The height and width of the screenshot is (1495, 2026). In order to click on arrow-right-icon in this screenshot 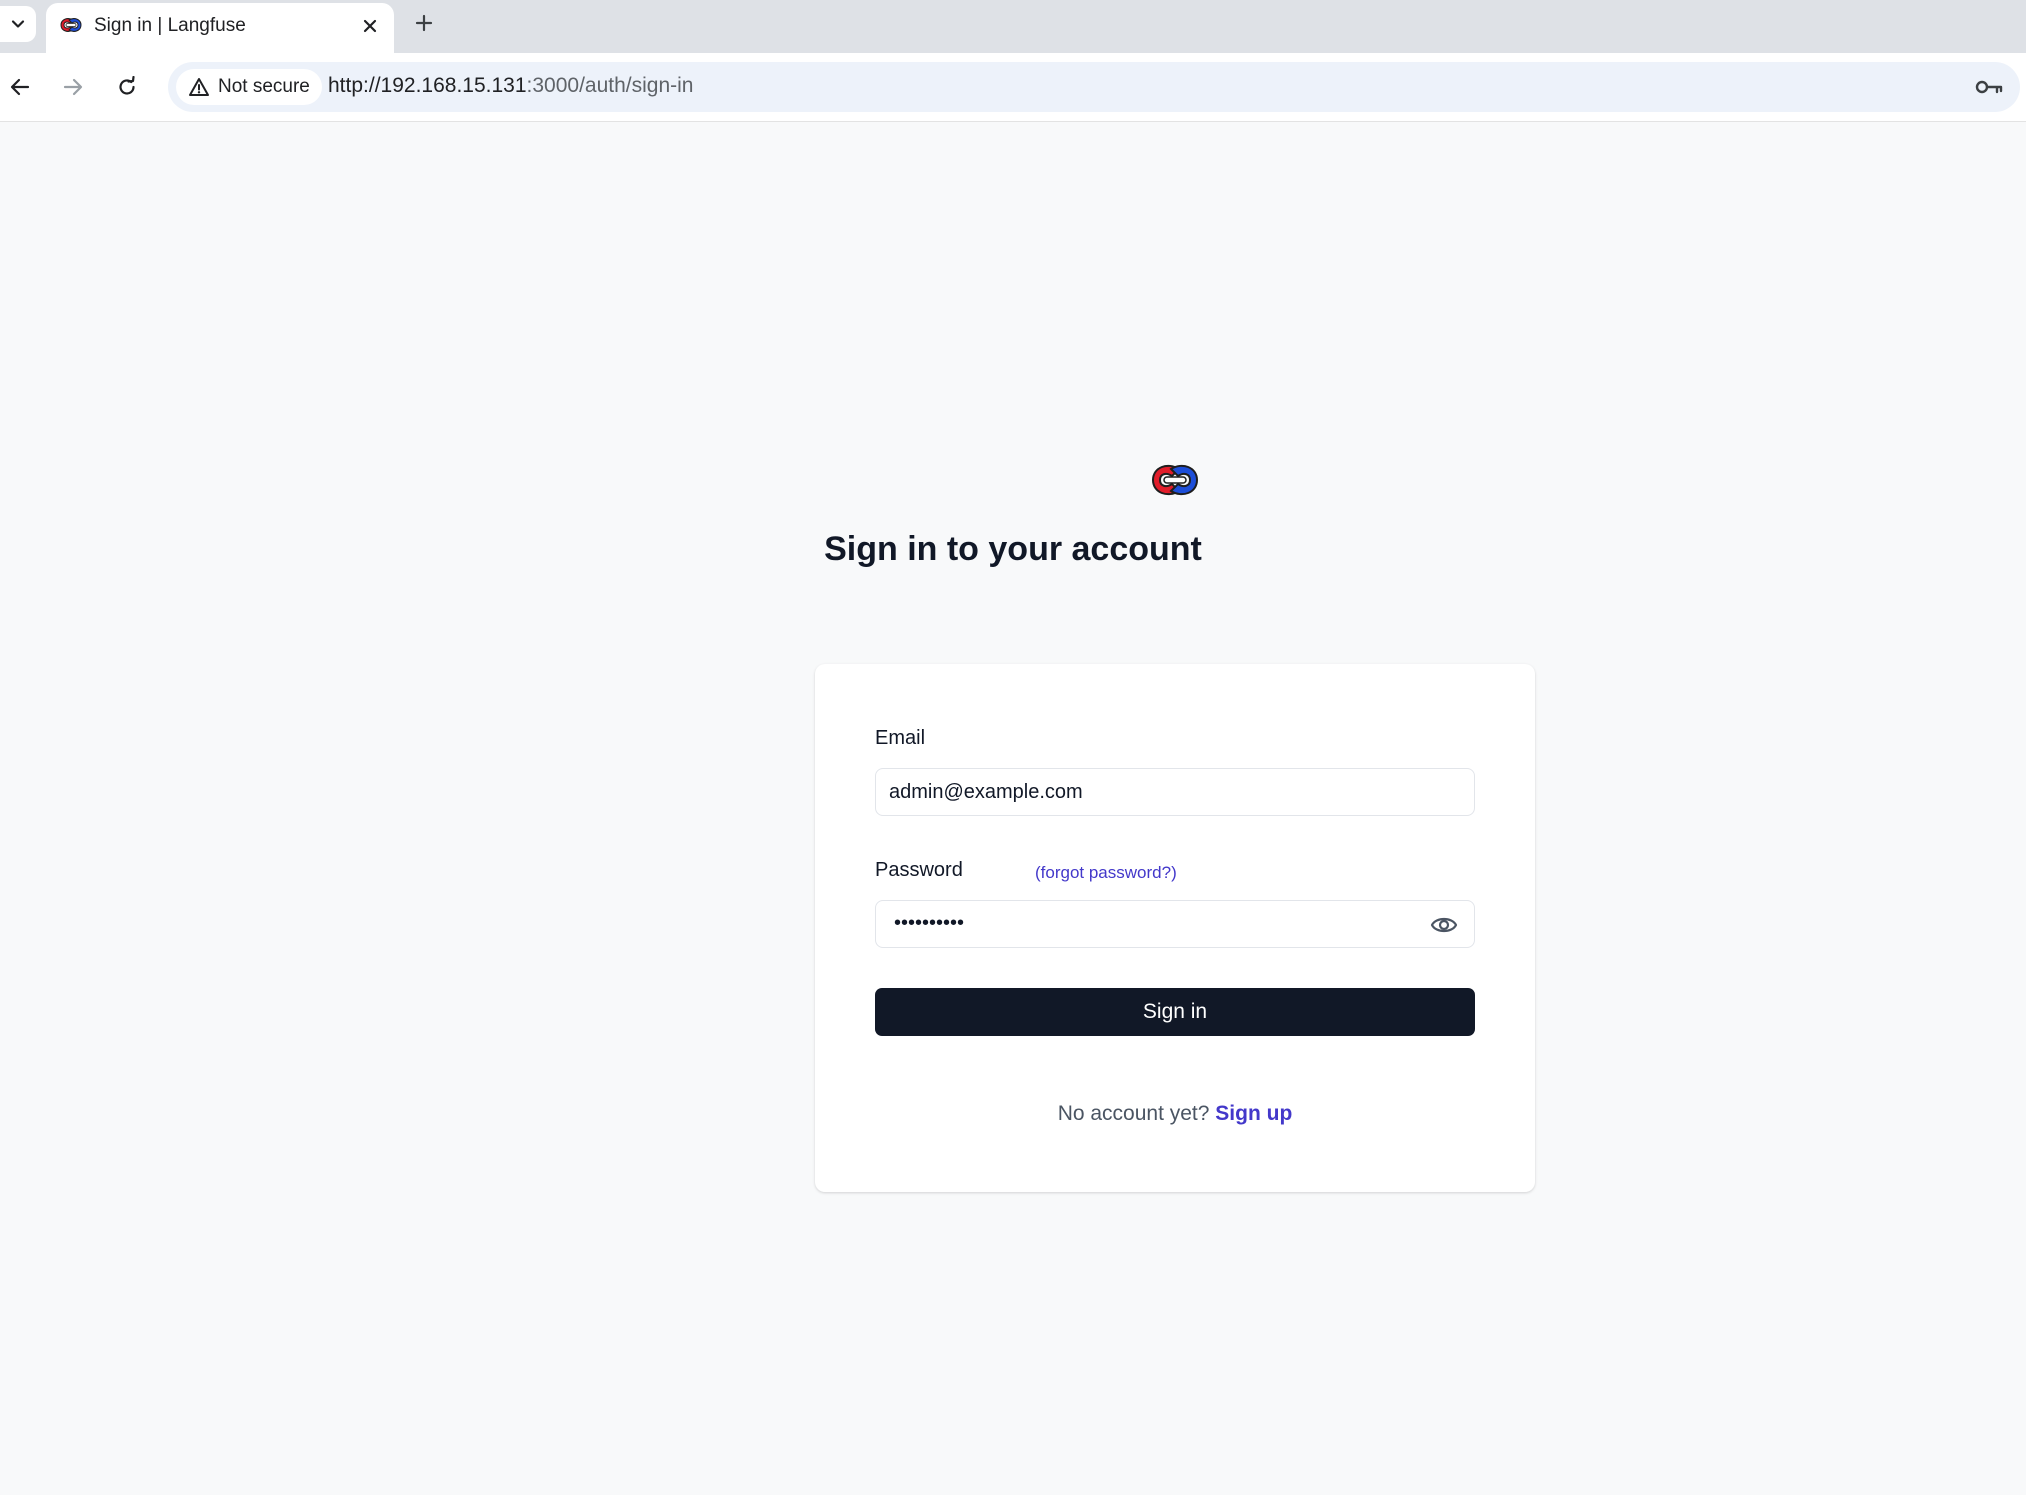, I will do `click(73, 87)`.